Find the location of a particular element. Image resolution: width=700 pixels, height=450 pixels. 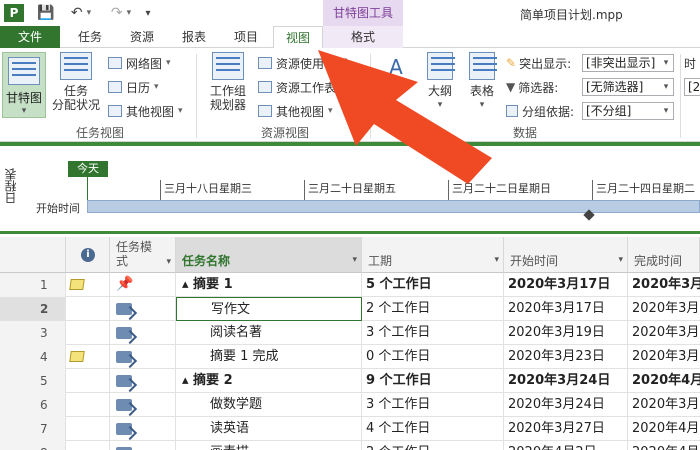

group-by-select: [不分组] ▾ is located at coordinates (628, 111).